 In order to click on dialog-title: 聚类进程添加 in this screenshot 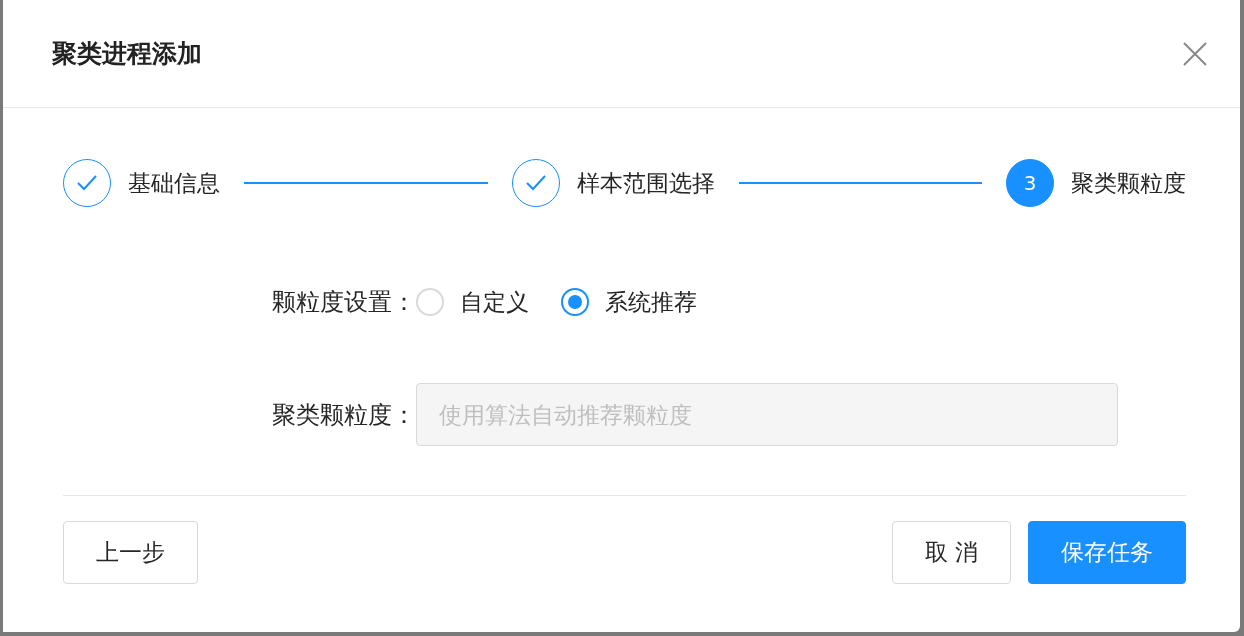, I will do `click(127, 54)`.